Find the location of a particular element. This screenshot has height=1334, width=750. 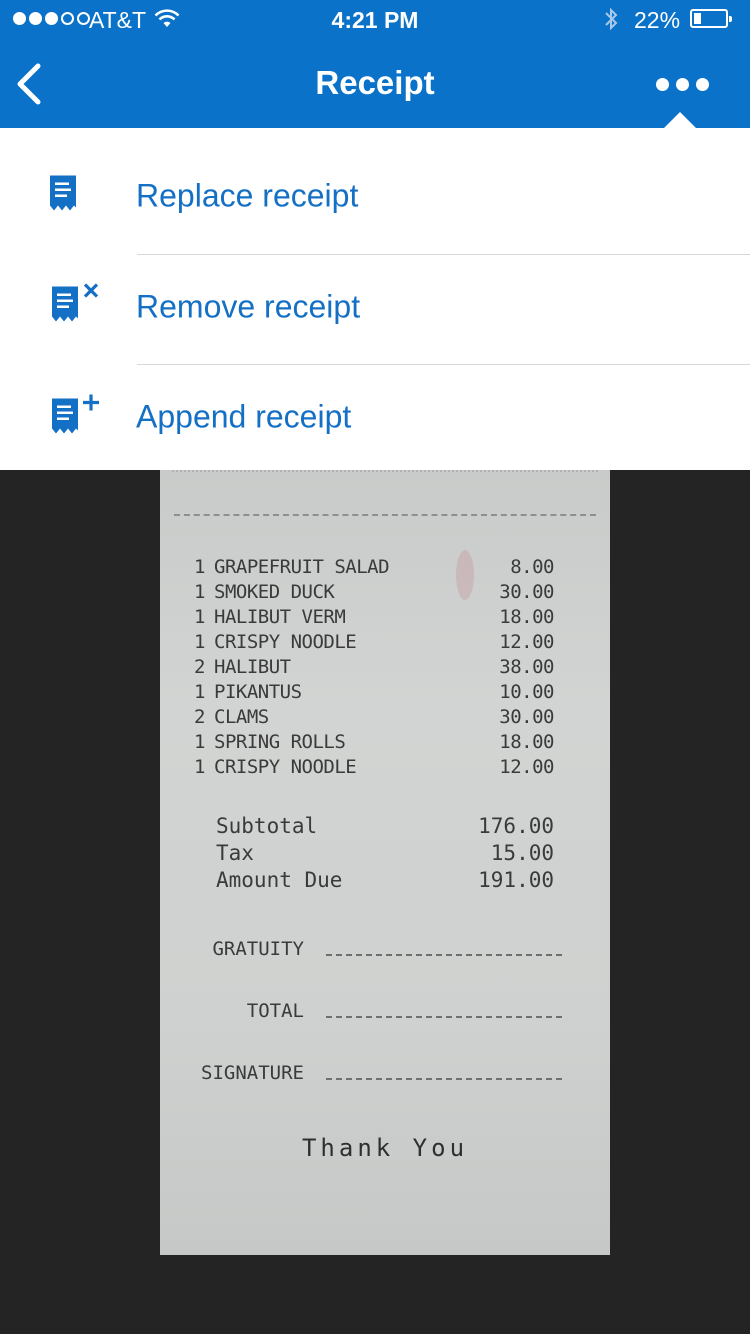

line-item-name: PIKANTUS is located at coordinates (258, 692).